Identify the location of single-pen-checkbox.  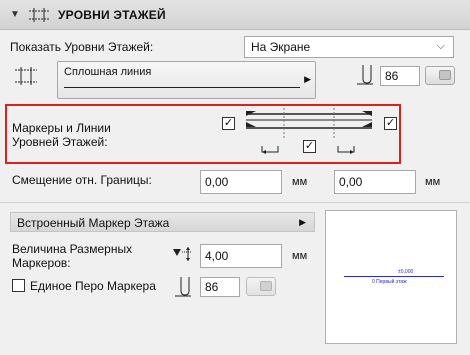
(18, 285).